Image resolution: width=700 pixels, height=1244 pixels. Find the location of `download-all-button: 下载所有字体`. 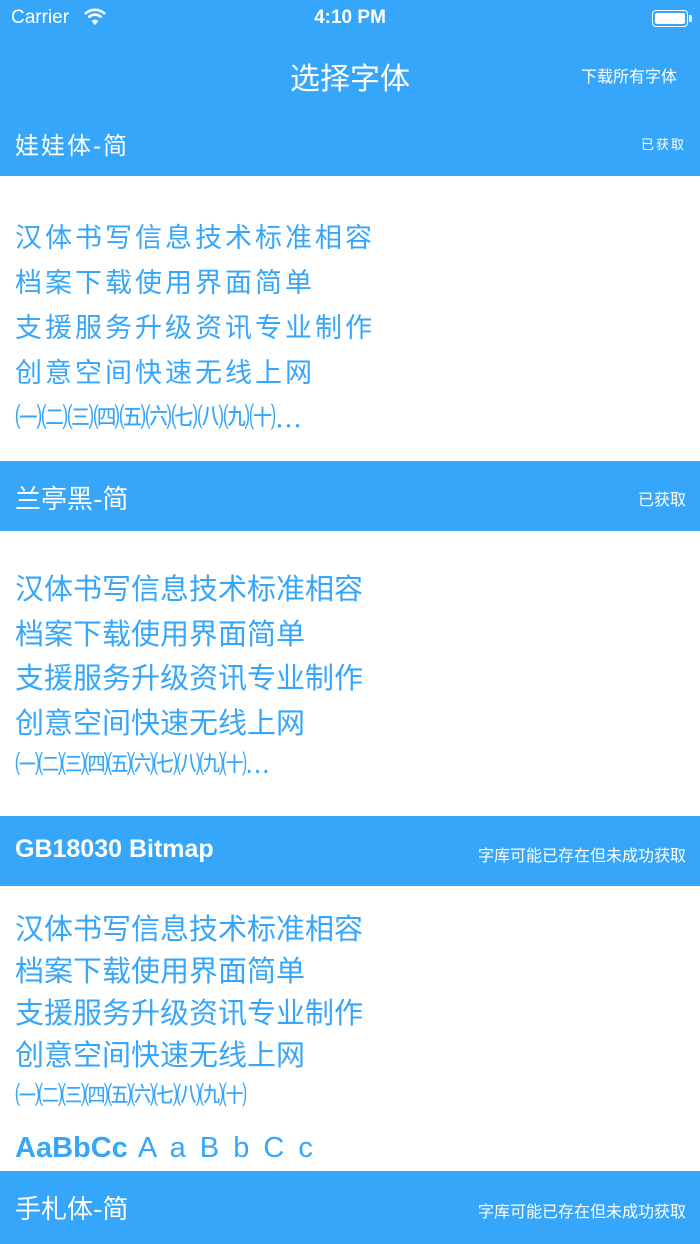

download-all-button: 下载所有字体 is located at coordinates (629, 75).